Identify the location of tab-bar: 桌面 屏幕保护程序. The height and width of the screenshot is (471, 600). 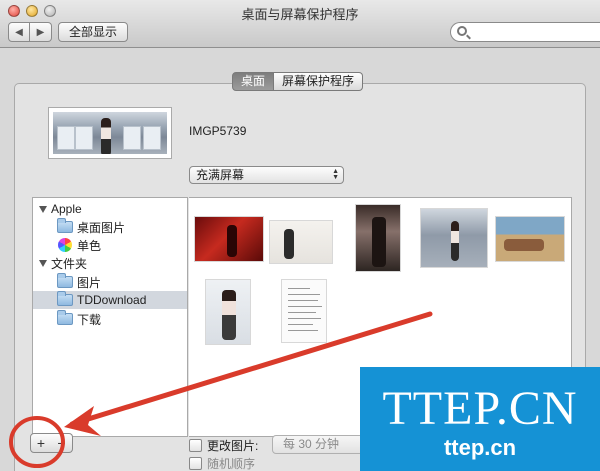
(298, 81).